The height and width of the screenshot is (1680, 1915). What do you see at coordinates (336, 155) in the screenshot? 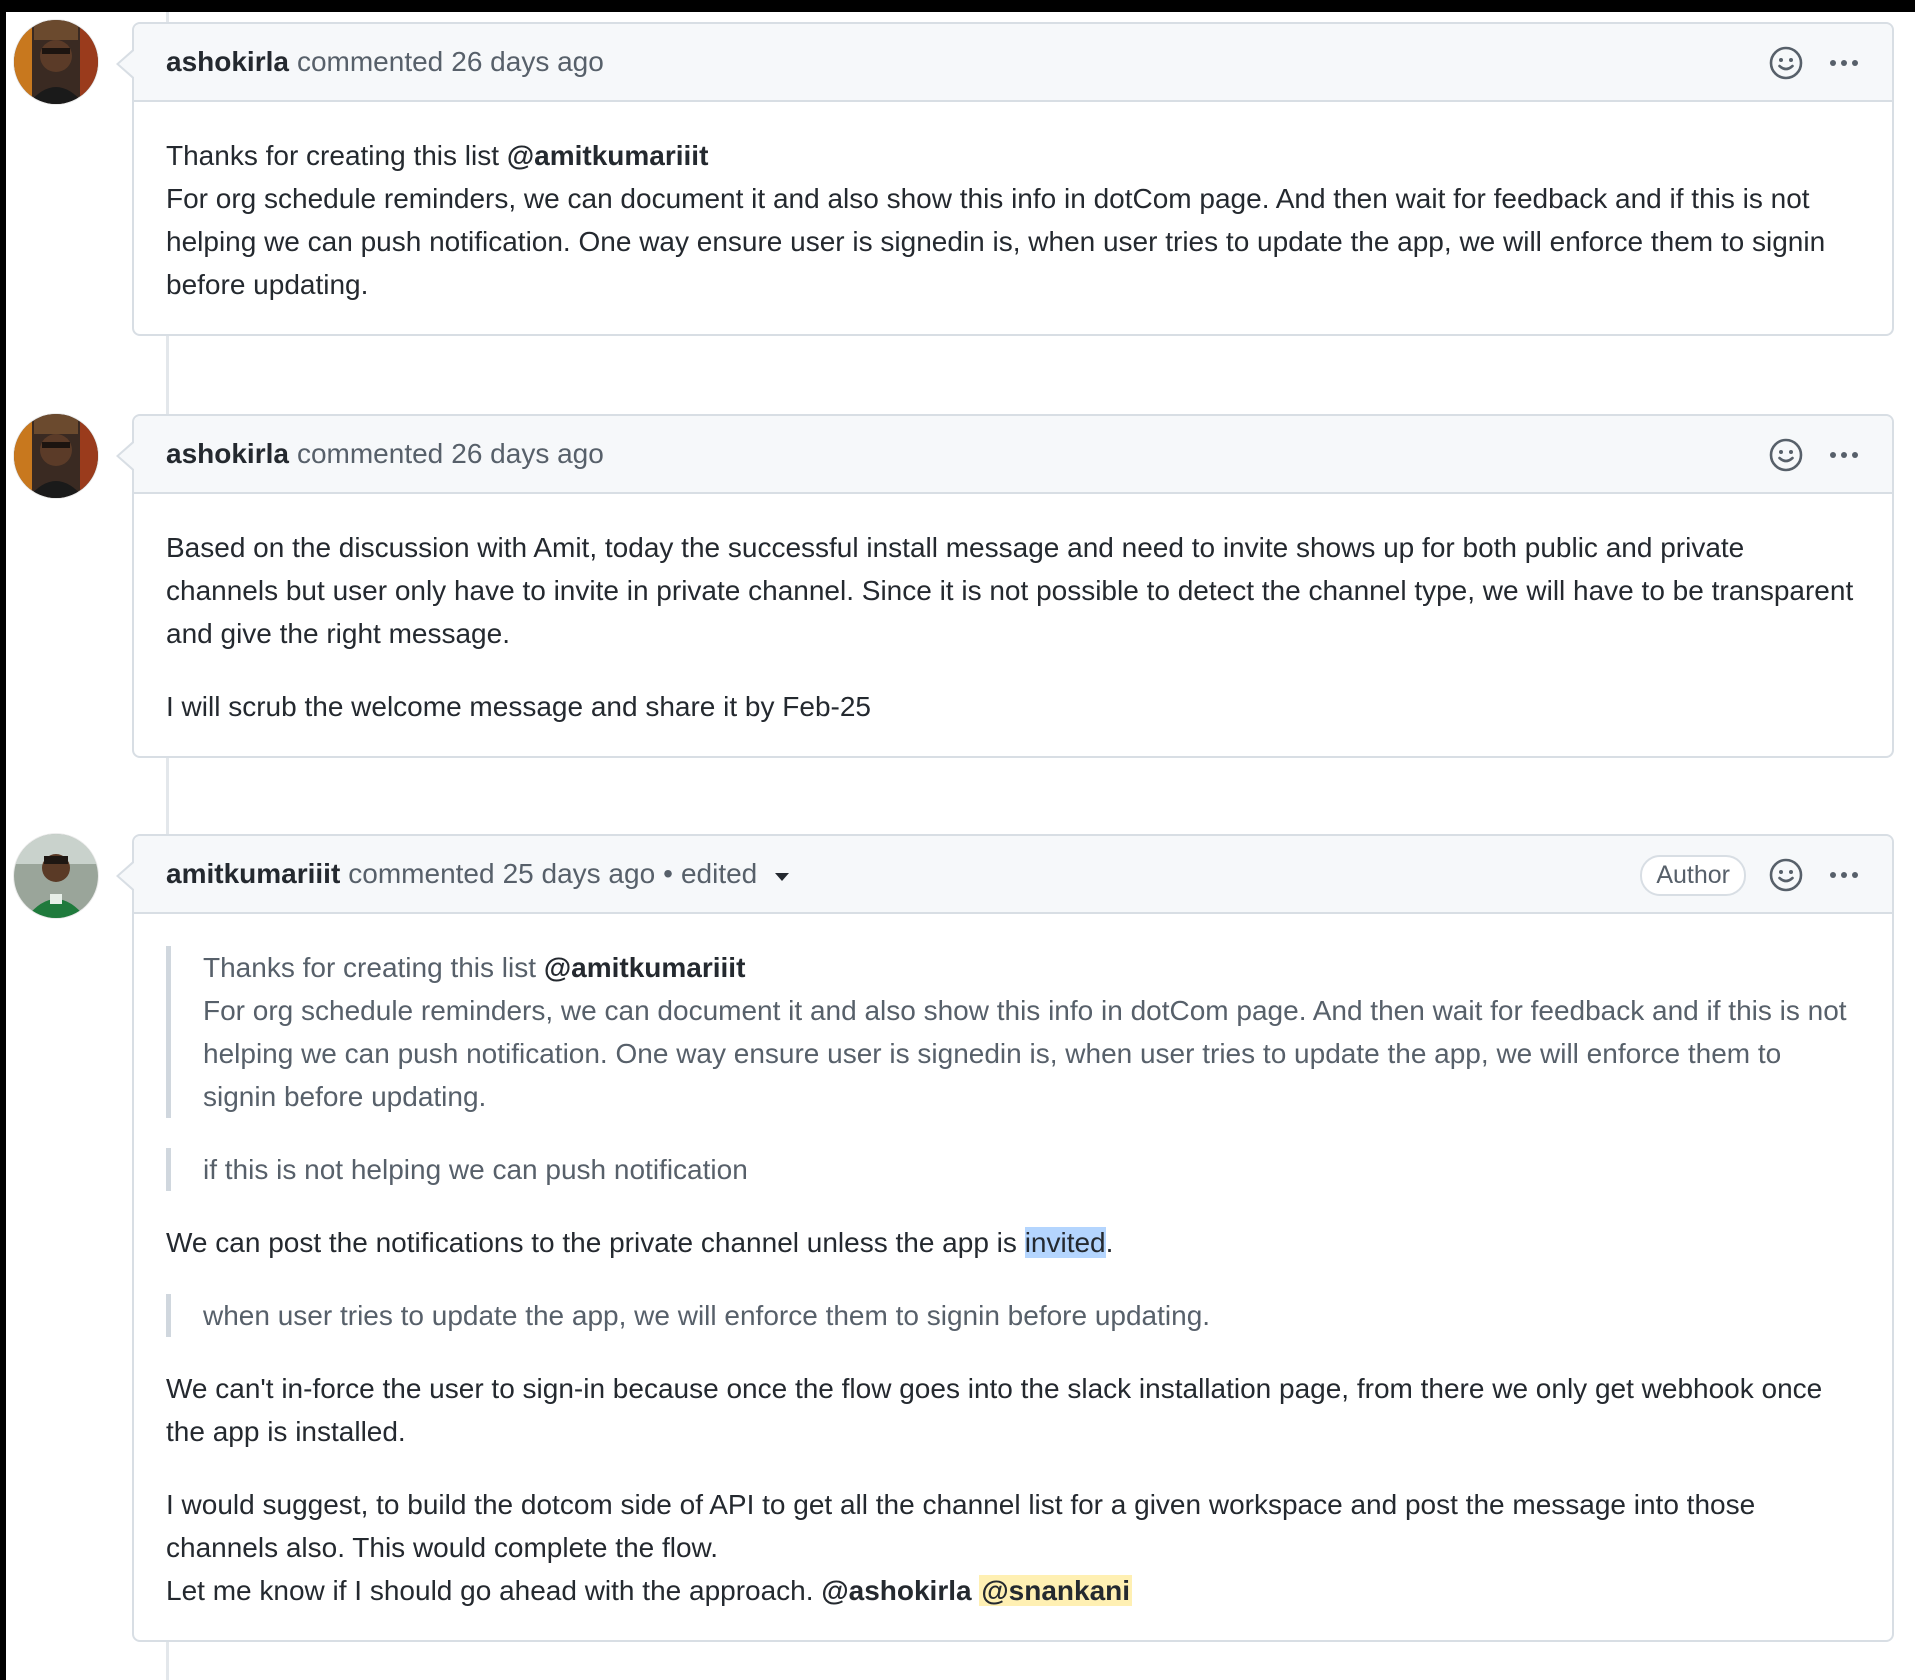
I see `comment-text: Thanks for creating this list` at bounding box center [336, 155].